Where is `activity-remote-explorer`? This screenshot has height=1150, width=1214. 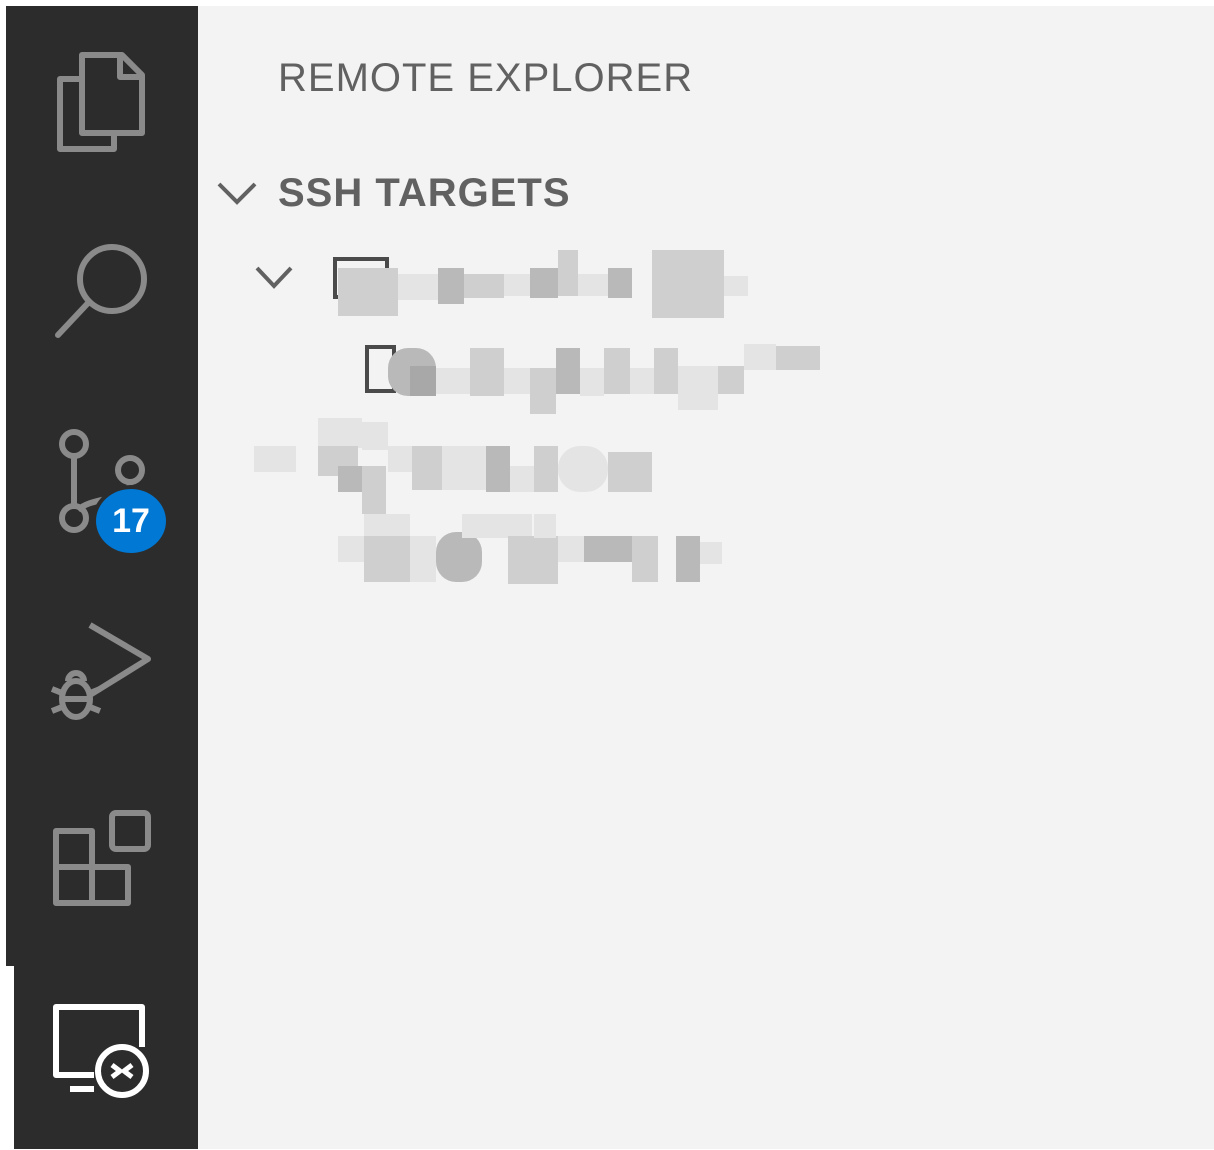
activity-remote-explorer is located at coordinates (102, 1053).